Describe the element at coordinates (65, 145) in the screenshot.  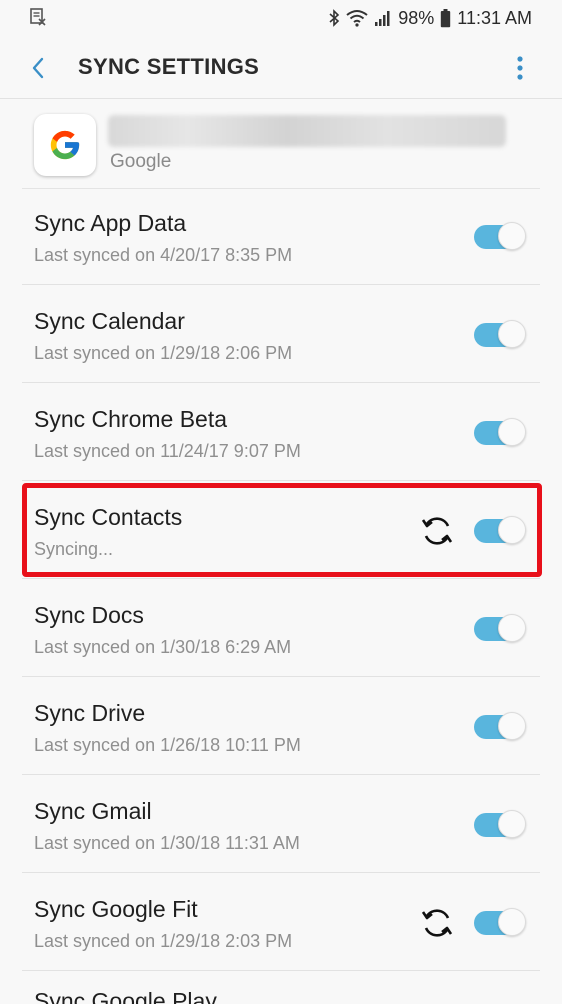
I see `google-logo-icon` at that location.